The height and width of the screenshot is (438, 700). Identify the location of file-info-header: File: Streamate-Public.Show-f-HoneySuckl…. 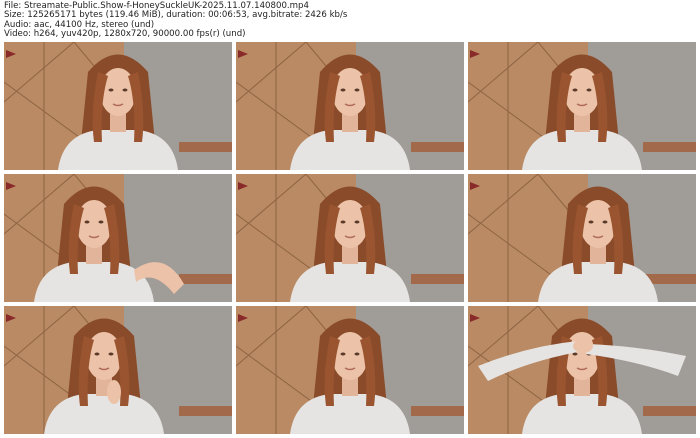
(175, 20).